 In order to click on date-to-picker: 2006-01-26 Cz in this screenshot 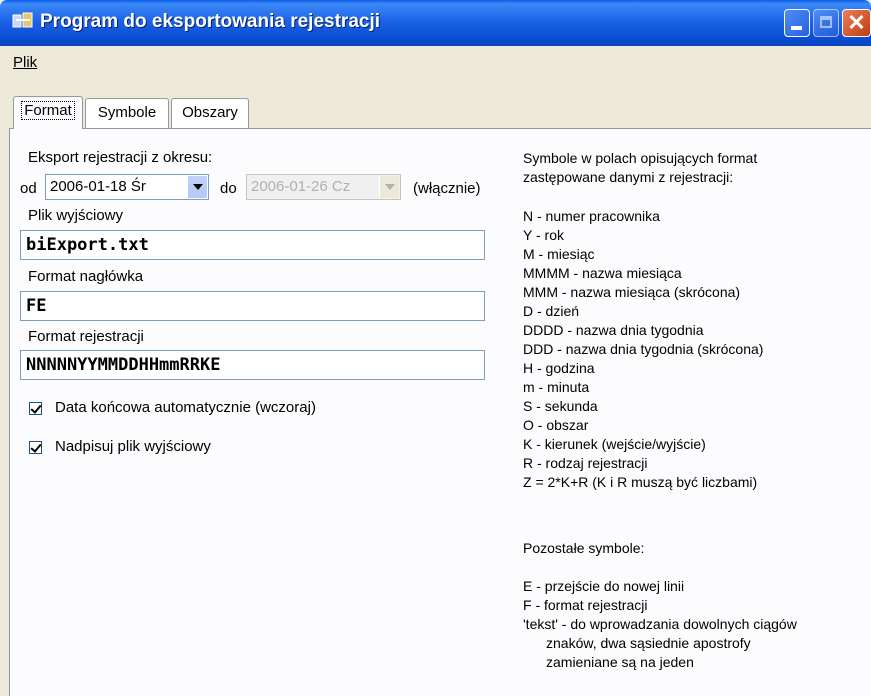, I will do `click(323, 187)`.